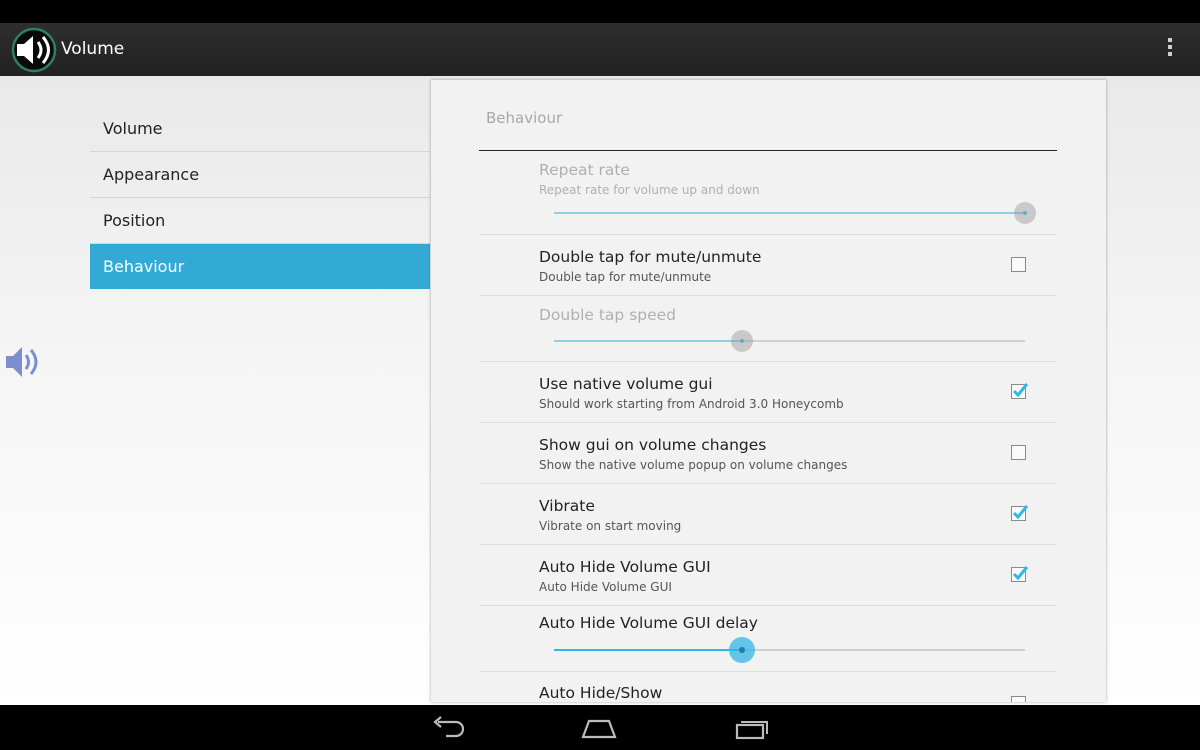  I want to click on show-gui-checkbox, so click(1018, 452).